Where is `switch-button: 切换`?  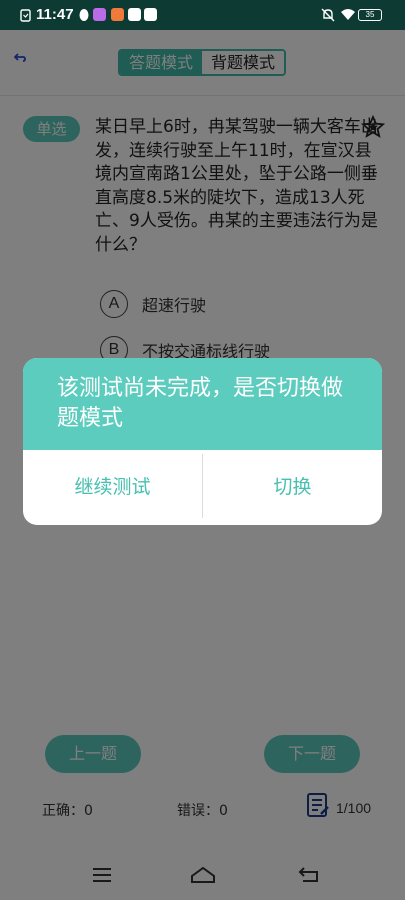
switch-button: 切换 is located at coordinates (292, 487).